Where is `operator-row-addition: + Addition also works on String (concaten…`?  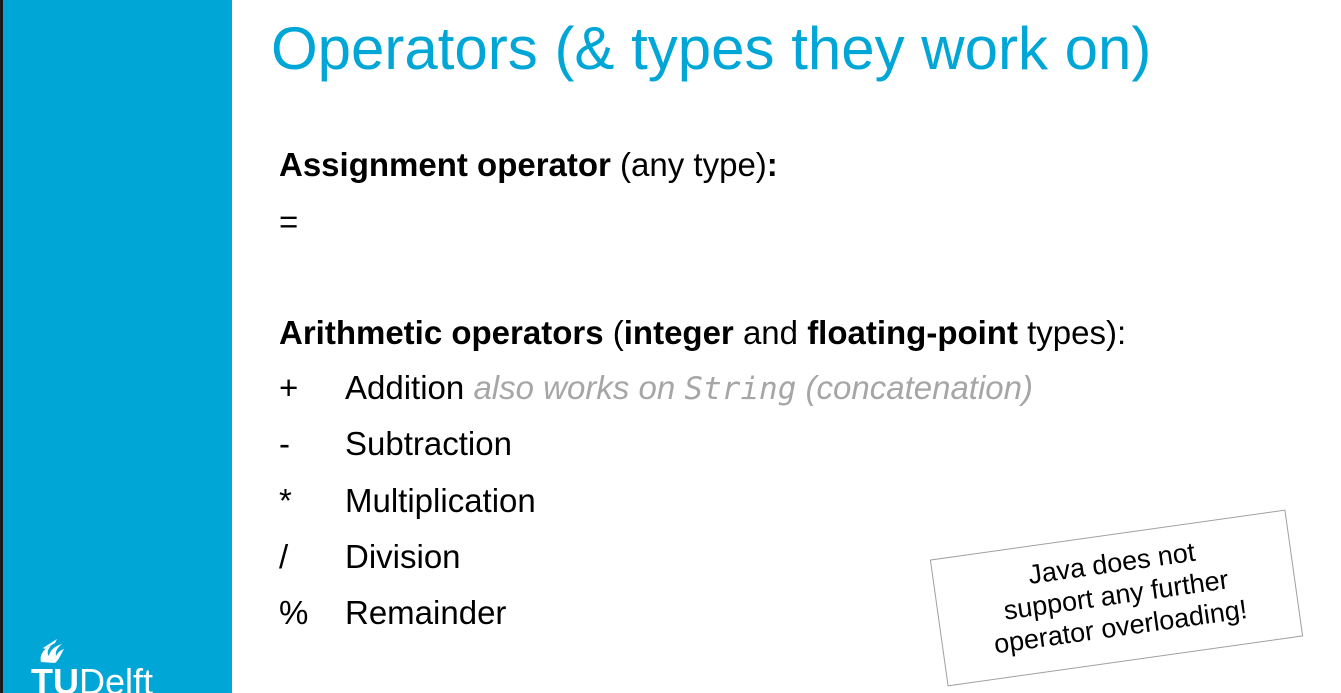 operator-row-addition: + Addition also works on String (concaten… is located at coordinates (656, 388).